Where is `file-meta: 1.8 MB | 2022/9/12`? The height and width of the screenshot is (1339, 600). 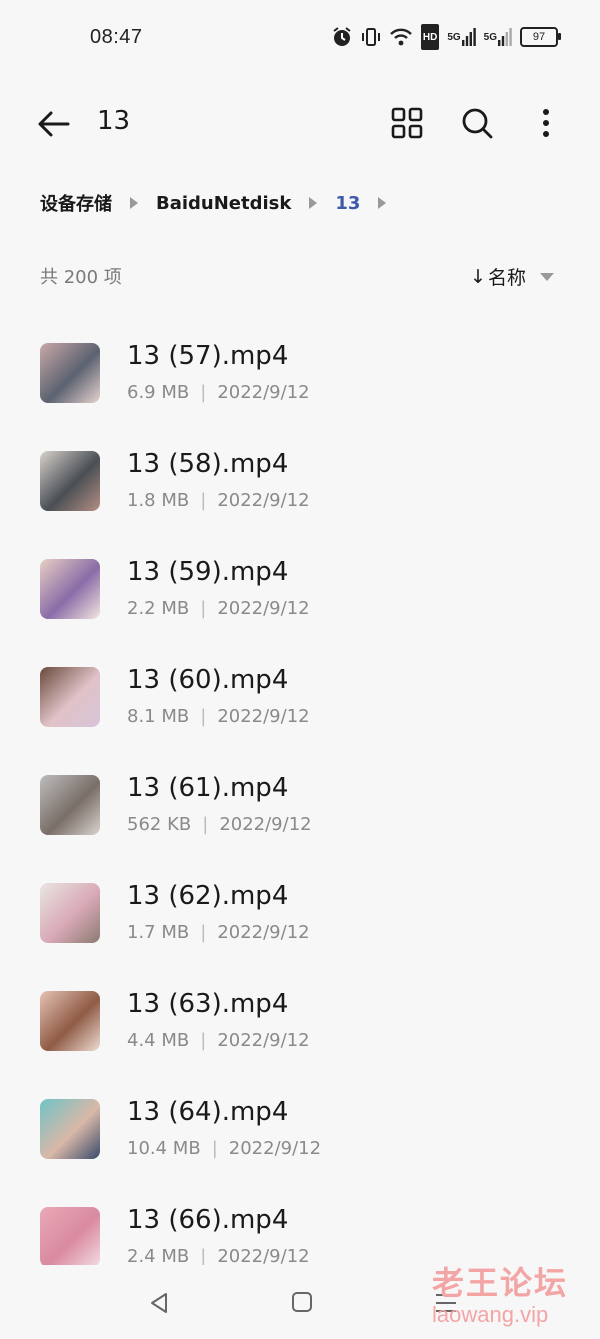
file-meta: 1.8 MB | 2022/9/12 is located at coordinates (218, 500).